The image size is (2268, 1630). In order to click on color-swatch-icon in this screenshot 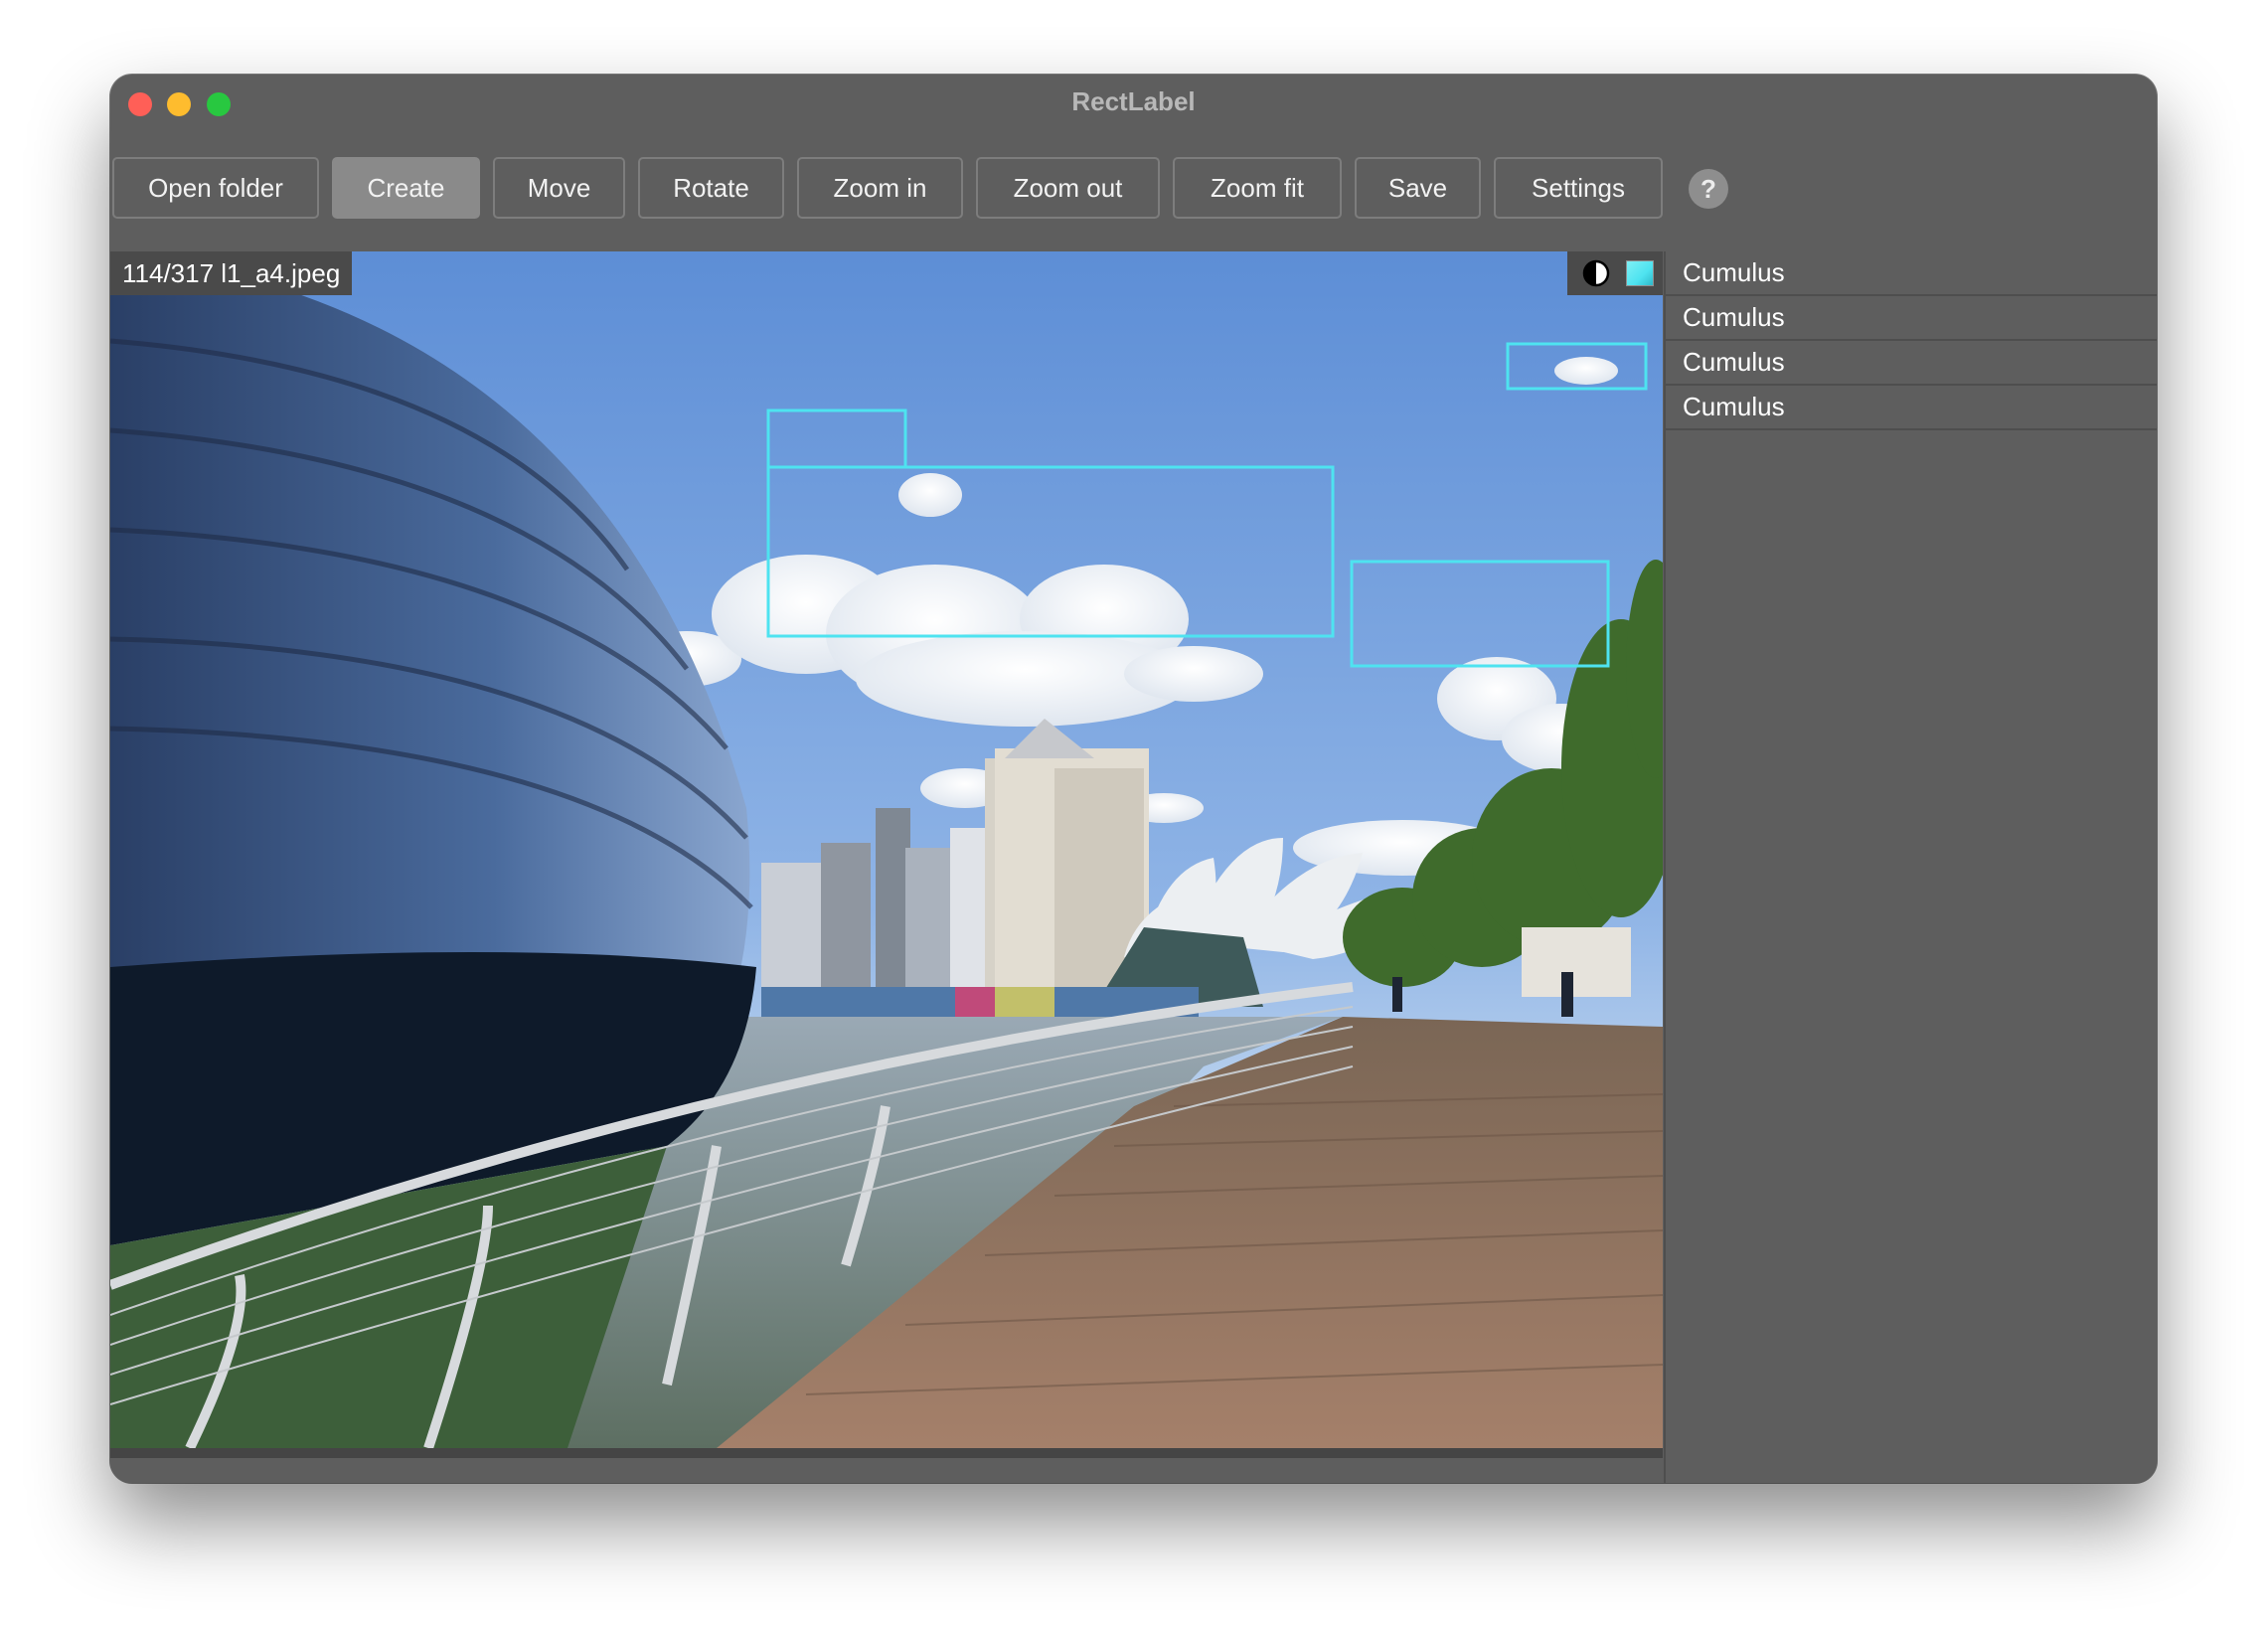, I will do `click(1640, 273)`.